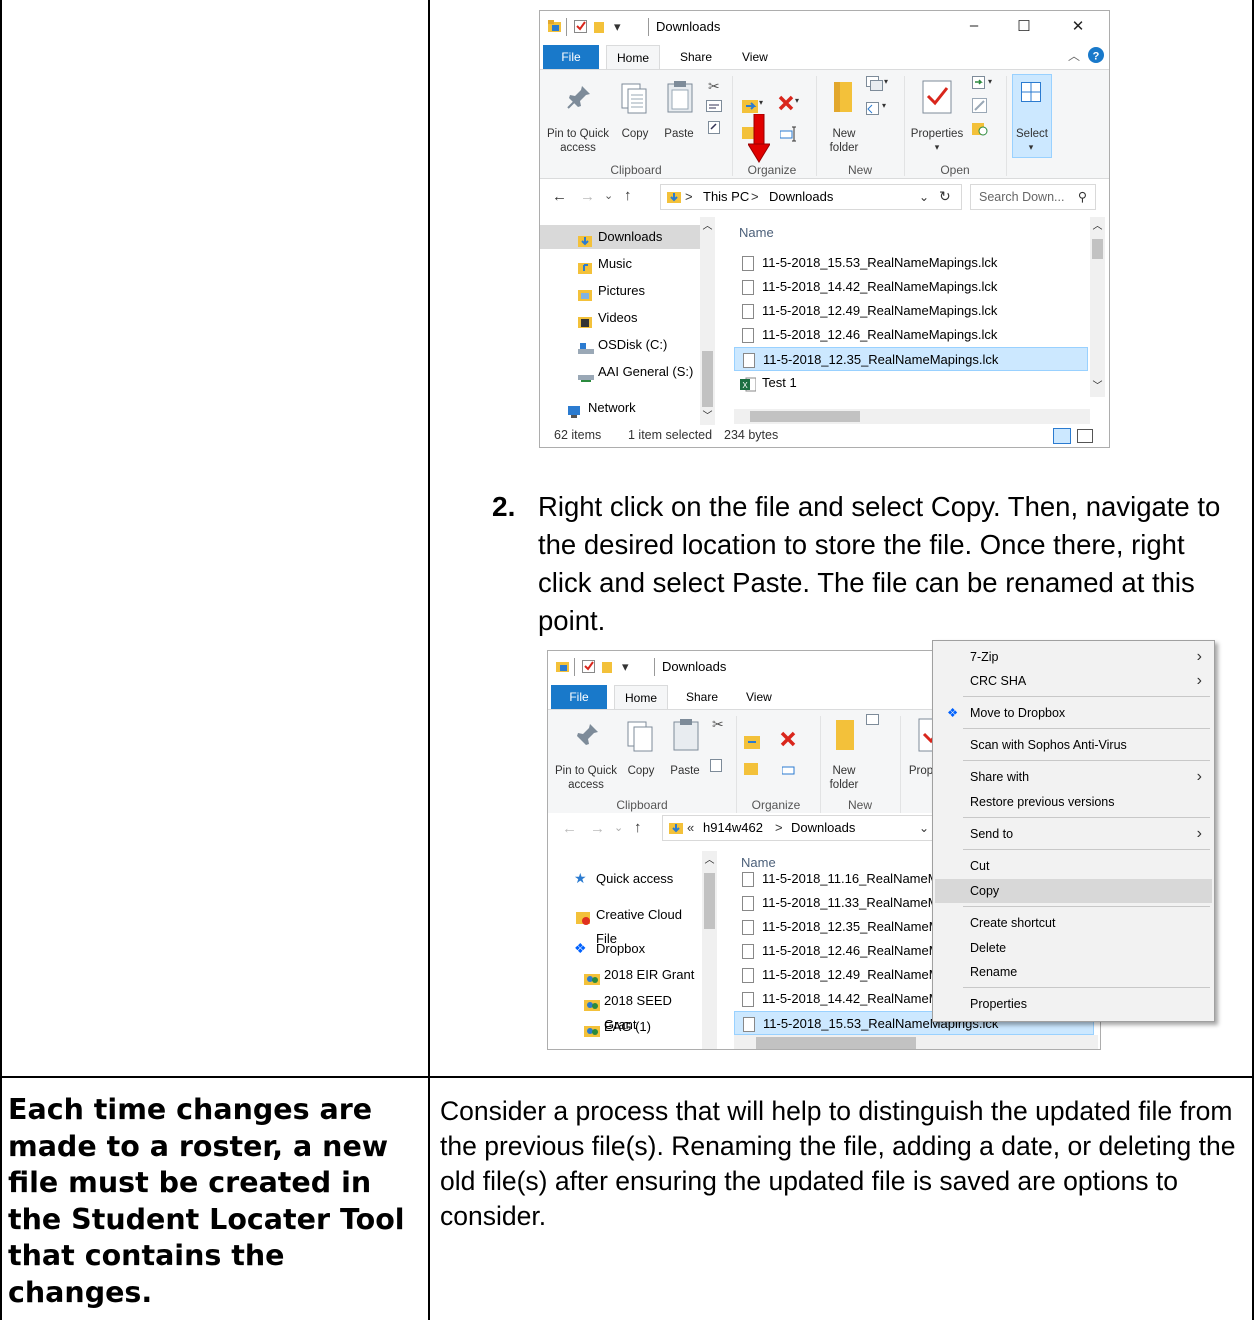  I want to click on menu-item-cut: Cut, so click(1073, 866).